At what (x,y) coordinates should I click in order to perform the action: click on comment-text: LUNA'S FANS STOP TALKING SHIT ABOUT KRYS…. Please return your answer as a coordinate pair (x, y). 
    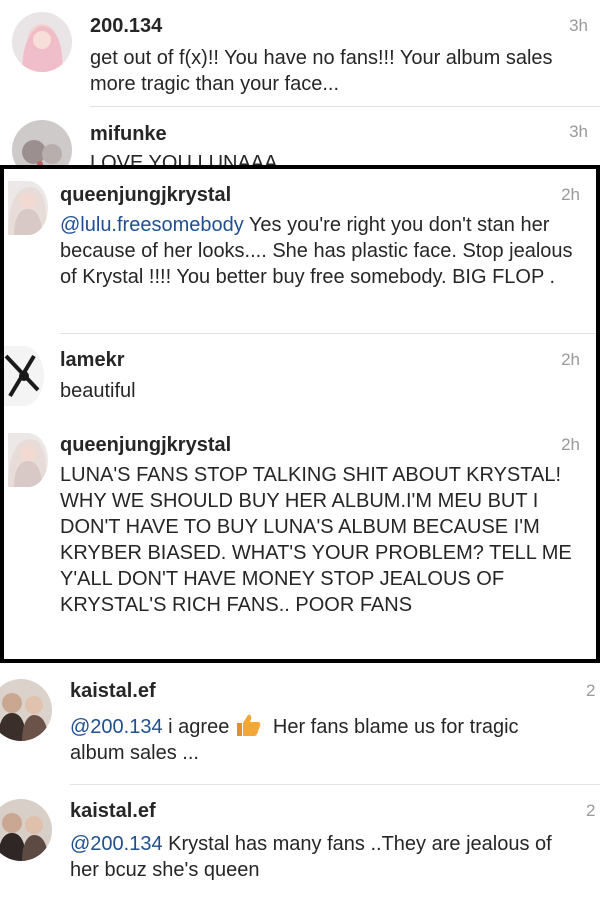
    Looking at the image, I should click on (316, 540).